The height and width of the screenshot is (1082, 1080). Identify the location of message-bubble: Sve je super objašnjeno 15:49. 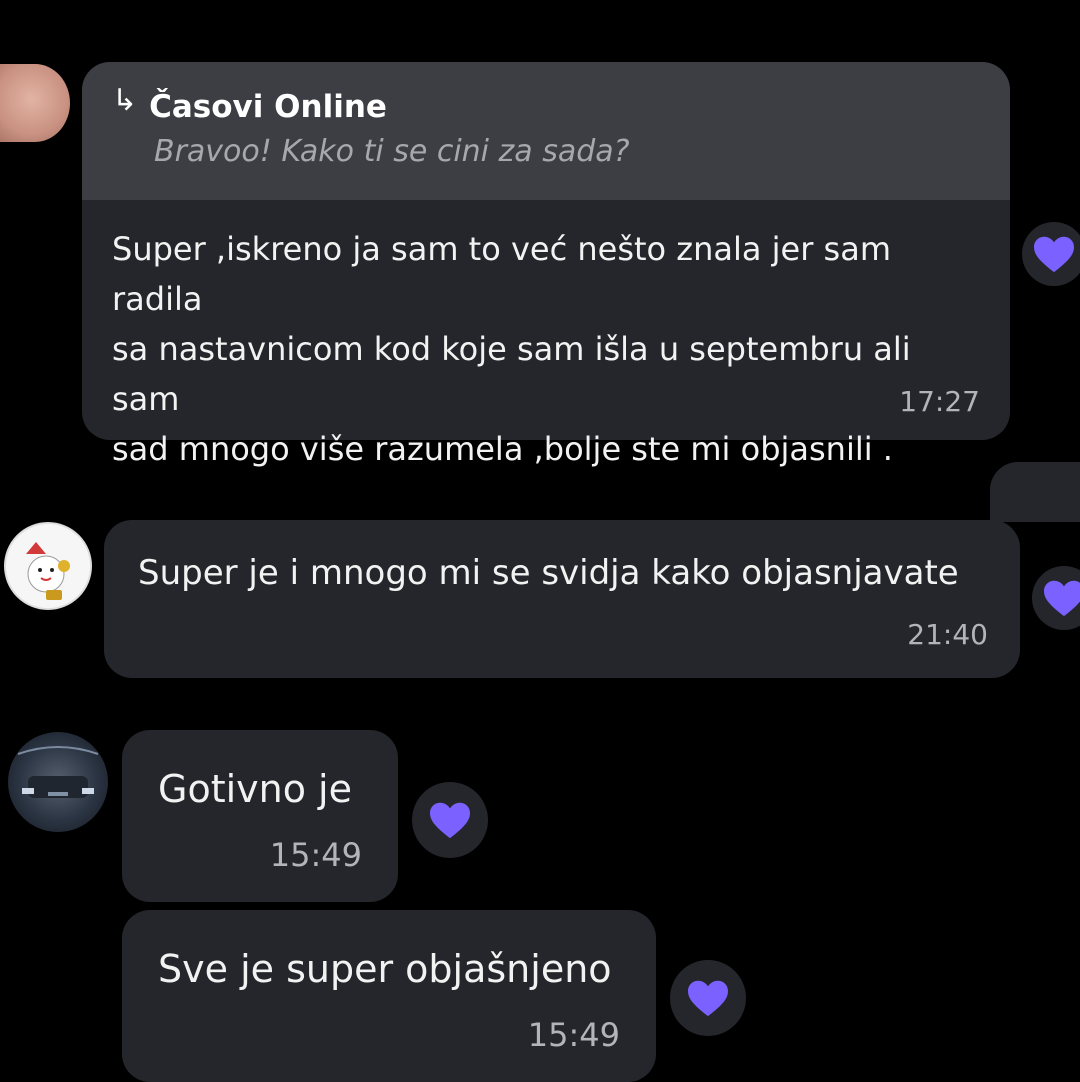
(389, 996).